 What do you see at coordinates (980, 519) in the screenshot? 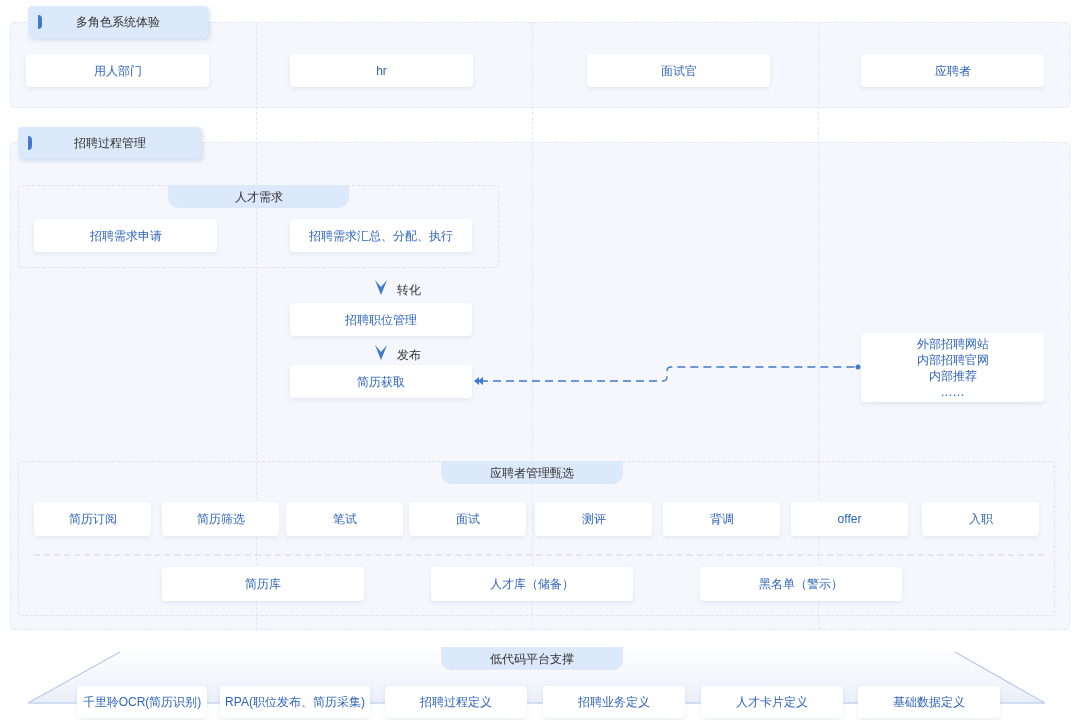
I see `step-card: 入职` at bounding box center [980, 519].